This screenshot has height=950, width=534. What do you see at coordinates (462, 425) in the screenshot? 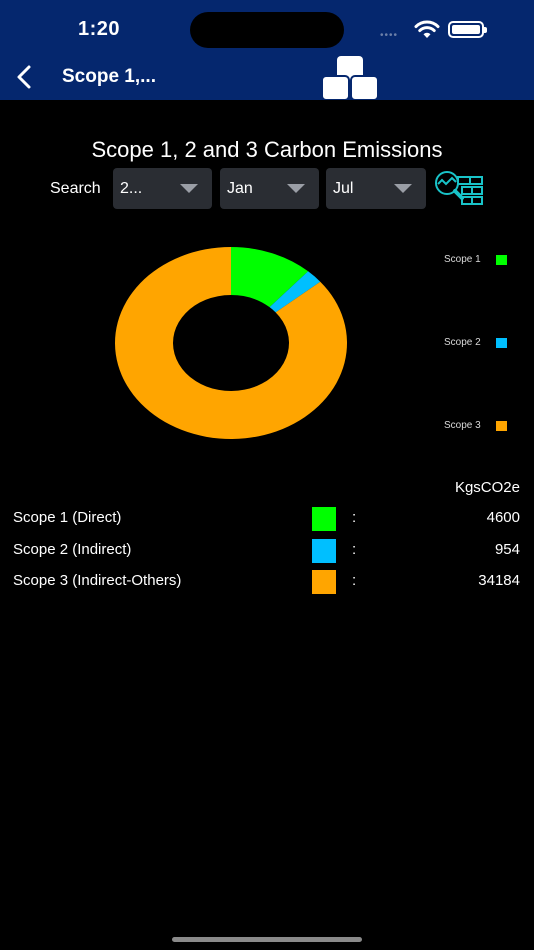
I see `legend-label: Scope 3` at bounding box center [462, 425].